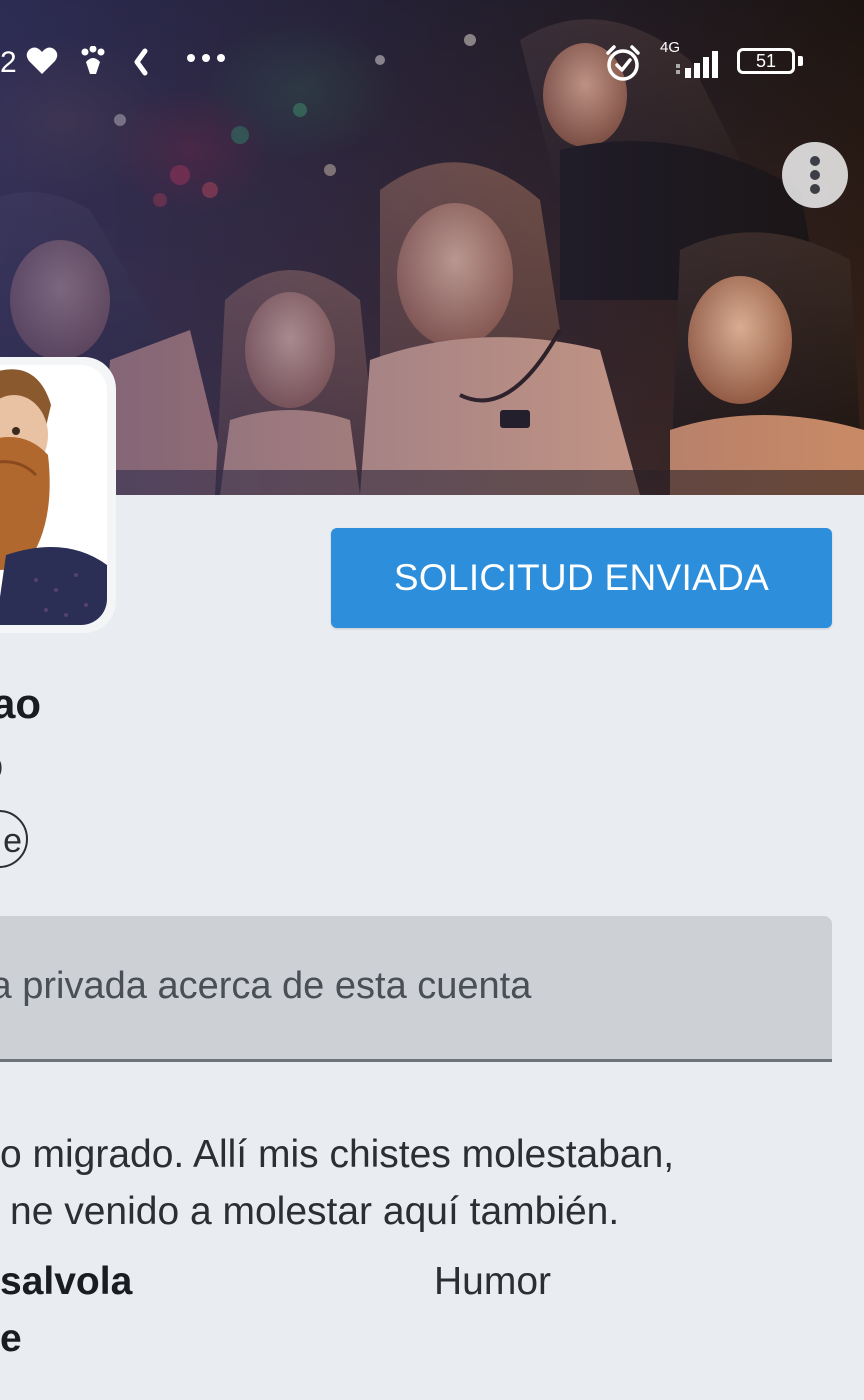 Image resolution: width=864 pixels, height=1400 pixels. What do you see at coordinates (337, 1154) in the screenshot?
I see `bio-line: o migrado. Allí mis chistes molestaban,` at bounding box center [337, 1154].